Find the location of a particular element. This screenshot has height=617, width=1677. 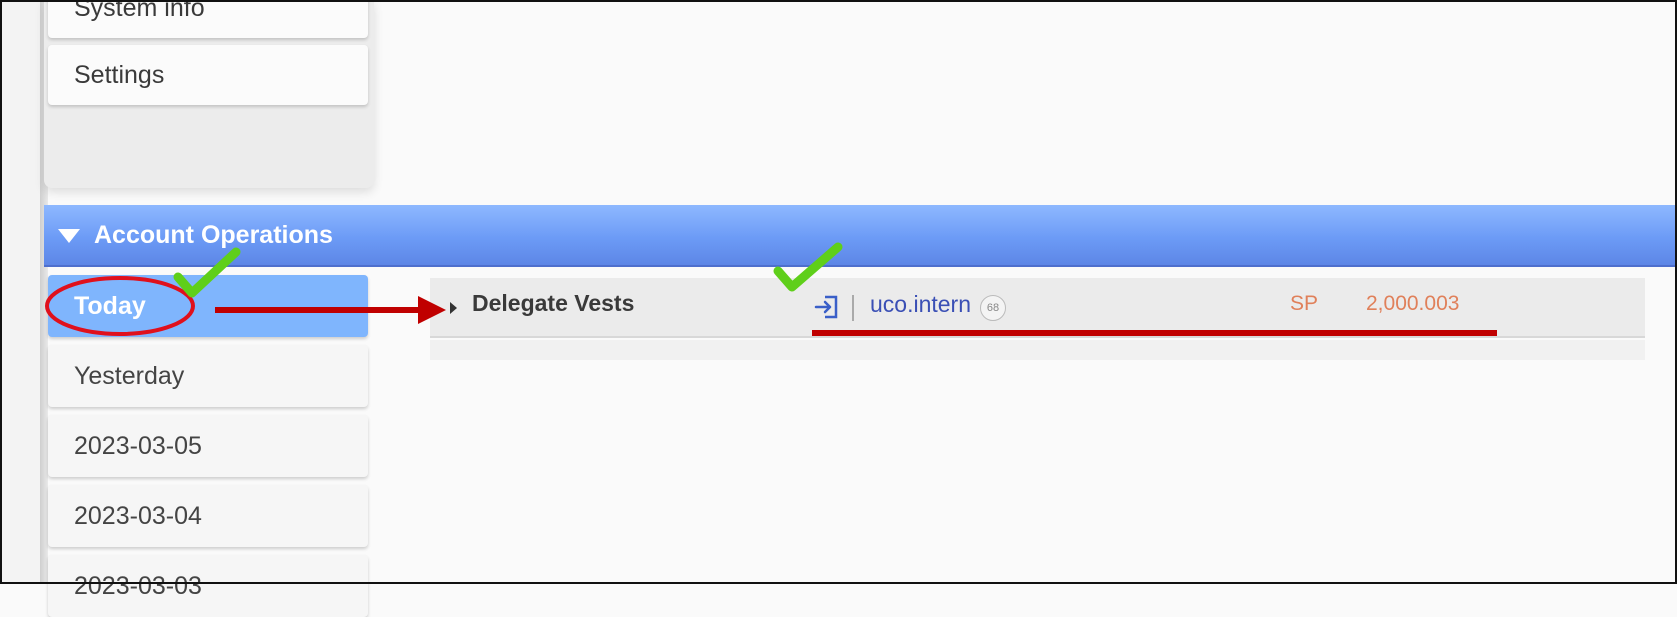

section-title: Account Operations is located at coordinates (213, 235).